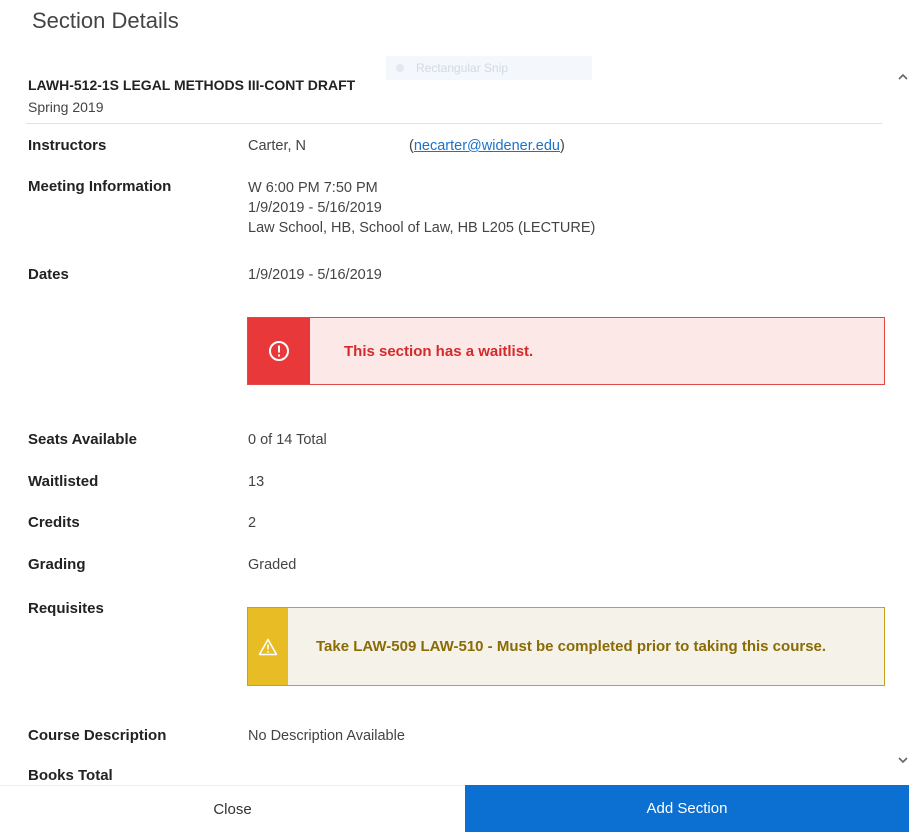 The image size is (909, 832). Describe the element at coordinates (100, 186) in the screenshot. I see `meeting-info-label: Meeting Information` at that location.